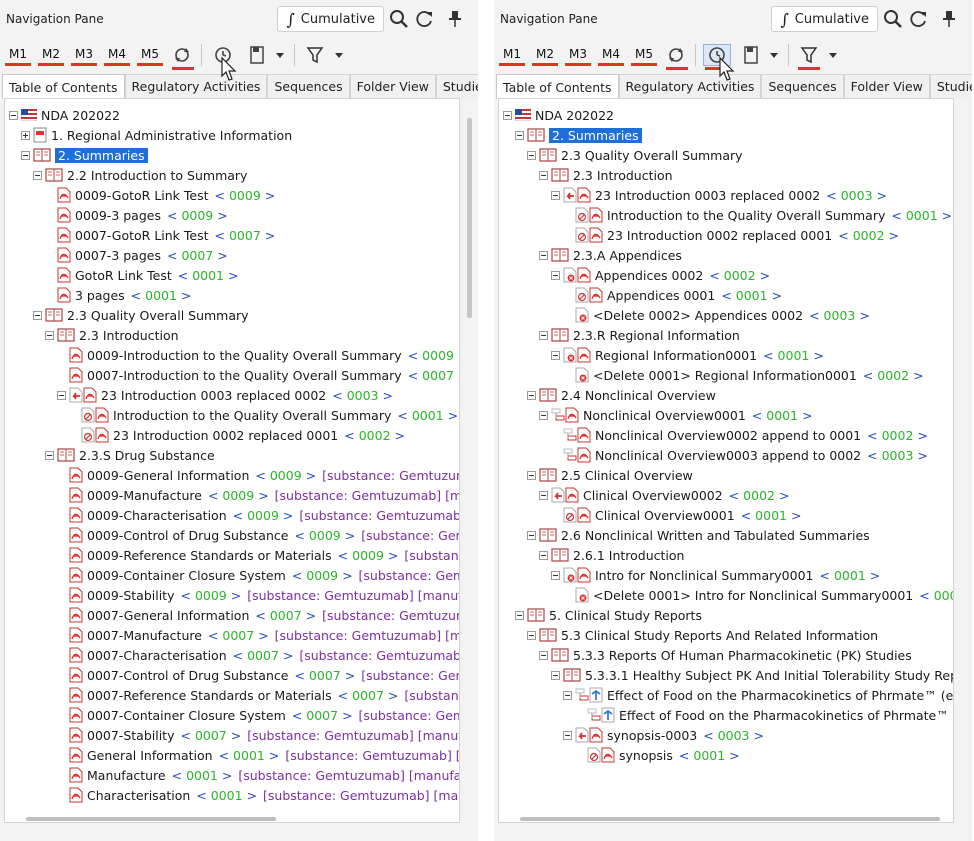 The image size is (974, 841). What do you see at coordinates (802, 86) in the screenshot?
I see `tab-sequences: Sequences` at bounding box center [802, 86].